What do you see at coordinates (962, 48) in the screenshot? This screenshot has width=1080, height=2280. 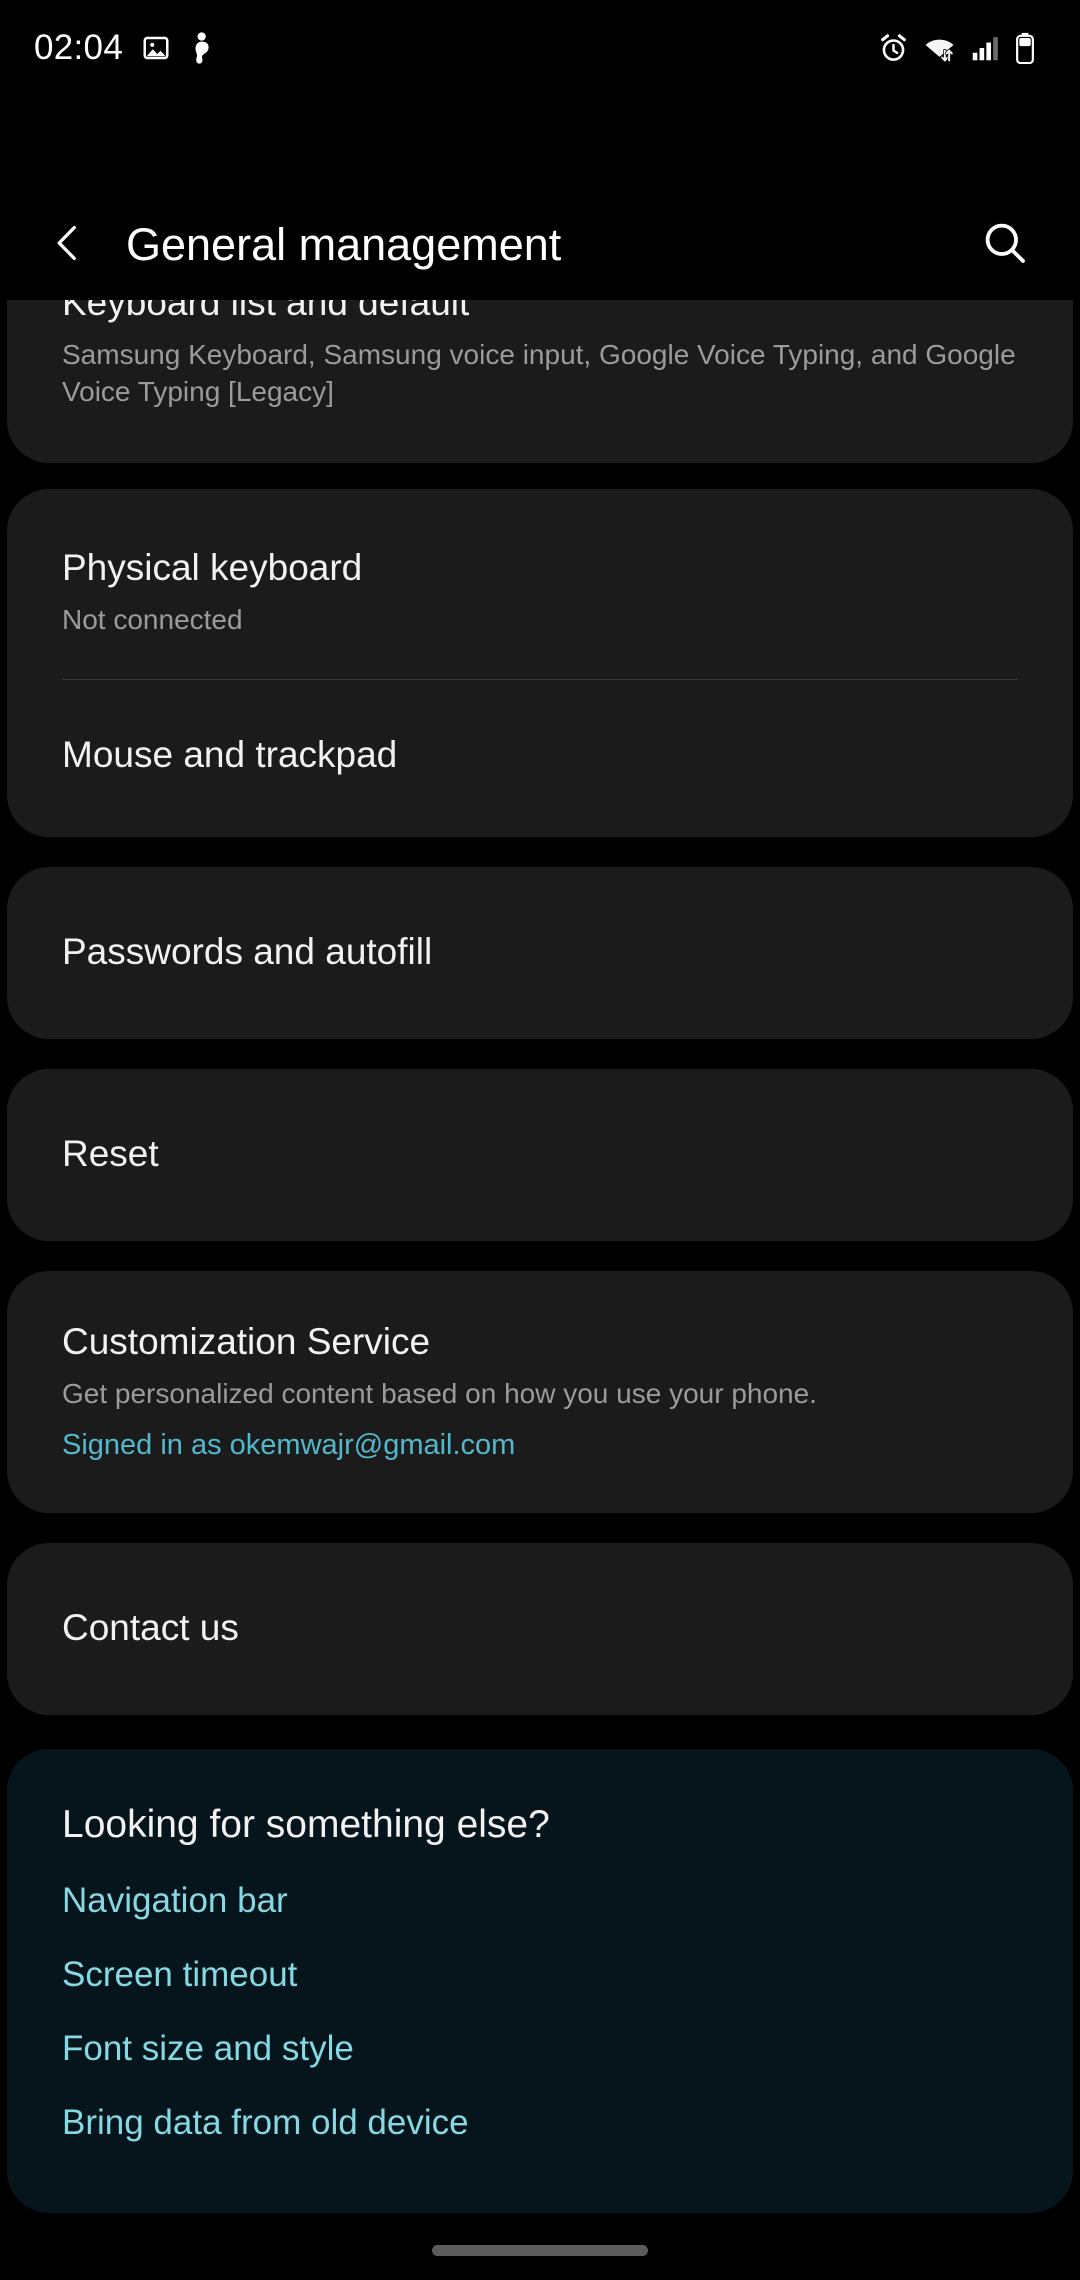 I see `status-bar-right` at bounding box center [962, 48].